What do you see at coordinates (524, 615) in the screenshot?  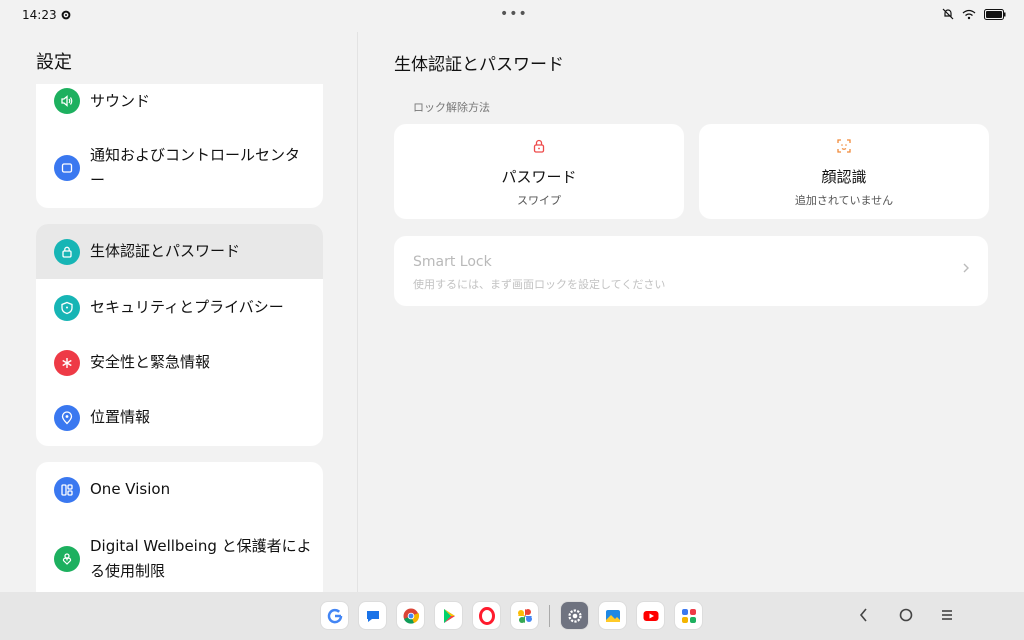 I see `photos-icon` at bounding box center [524, 615].